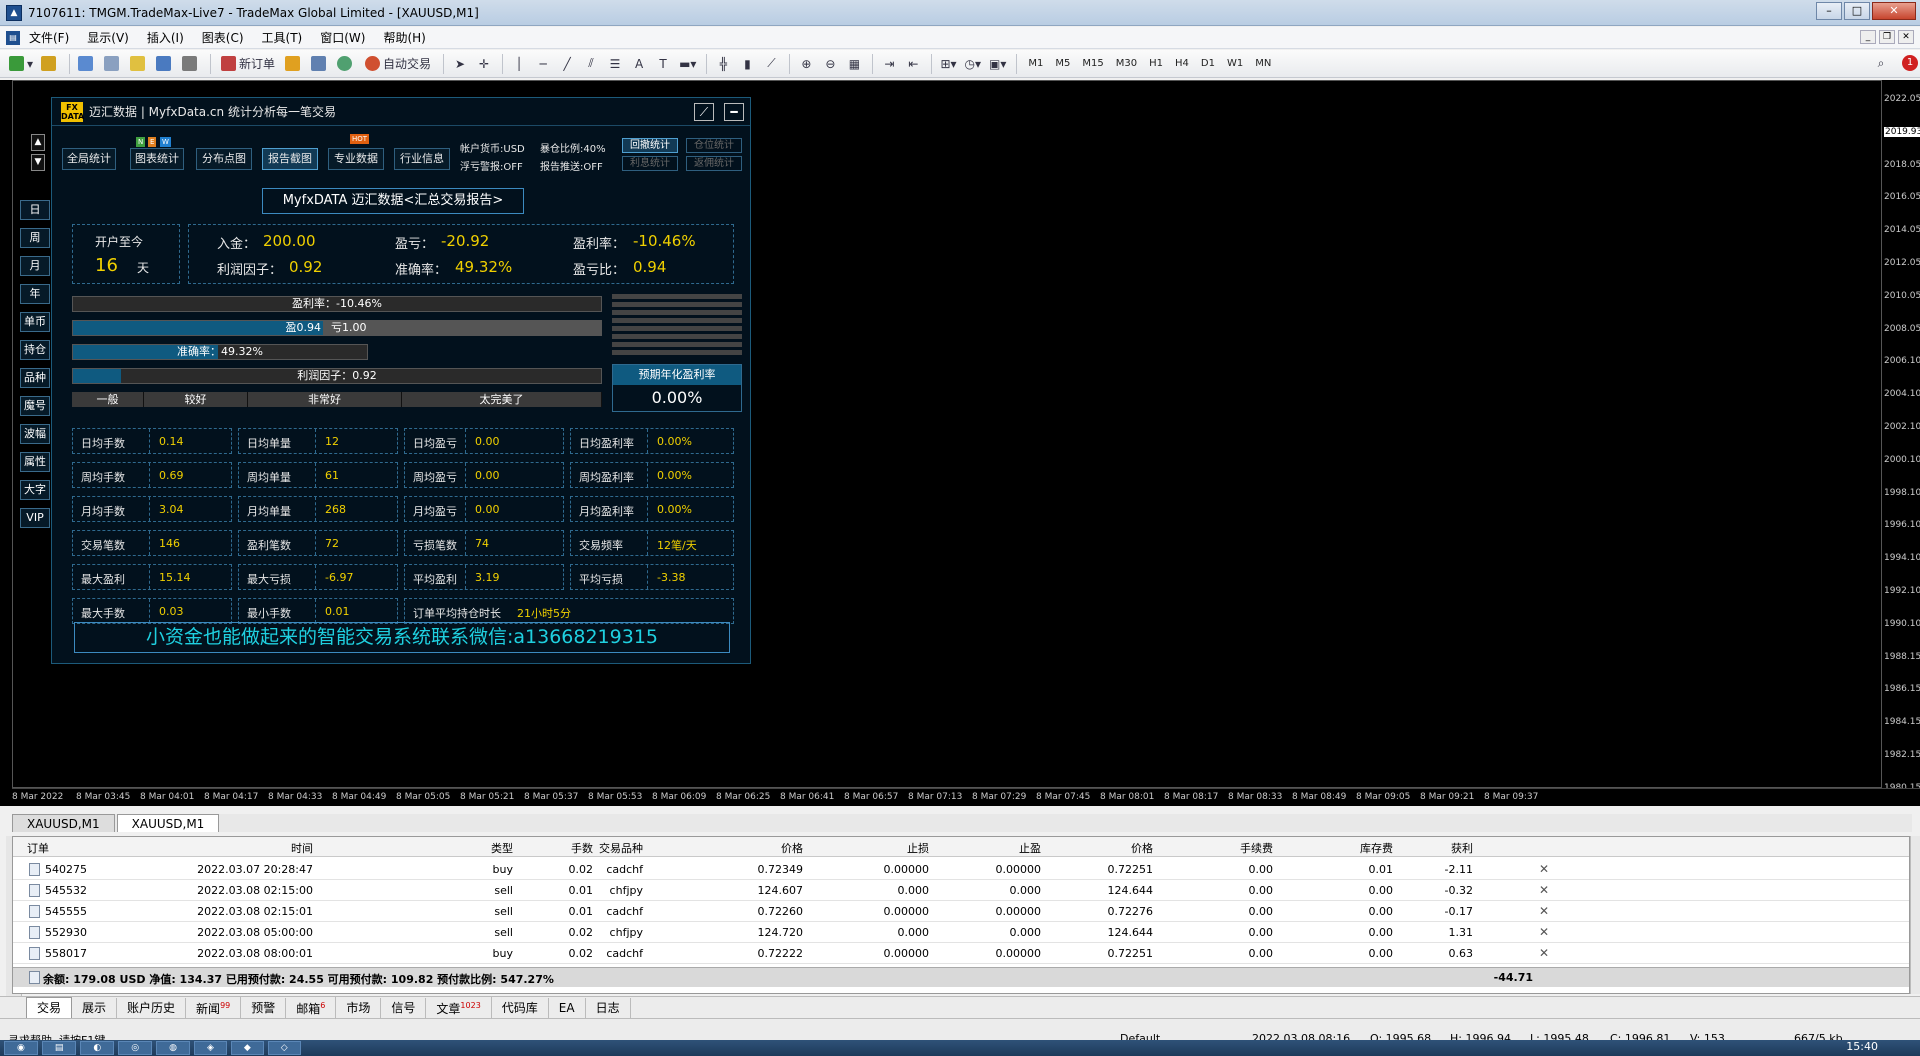 The width and height of the screenshot is (1920, 1056). I want to click on column-header: 止损, so click(899, 848).